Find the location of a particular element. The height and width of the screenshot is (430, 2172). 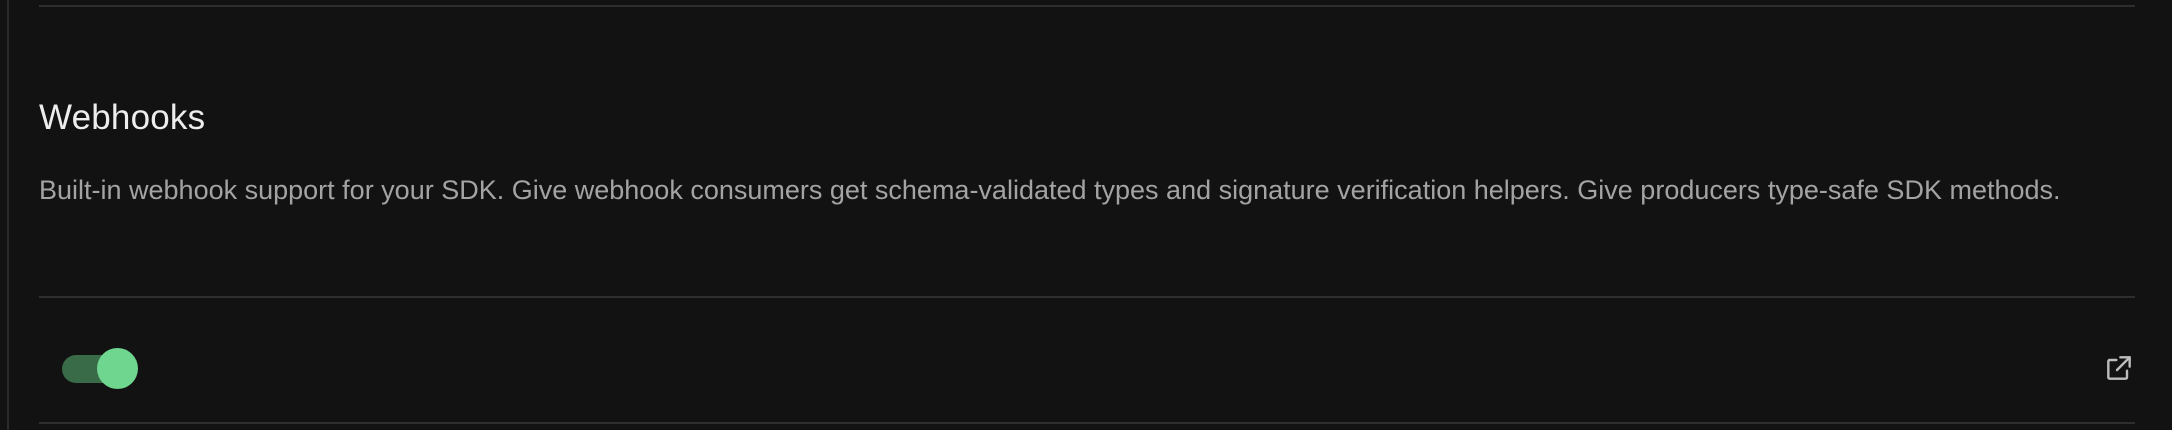

panel-left-border is located at coordinates (8, 215).